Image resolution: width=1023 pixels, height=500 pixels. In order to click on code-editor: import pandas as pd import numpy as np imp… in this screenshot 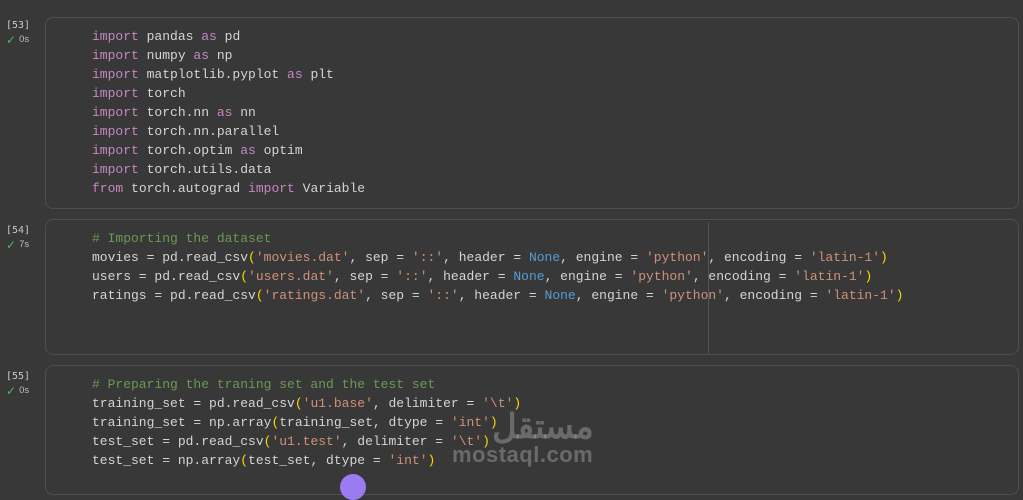, I will do `click(228, 112)`.